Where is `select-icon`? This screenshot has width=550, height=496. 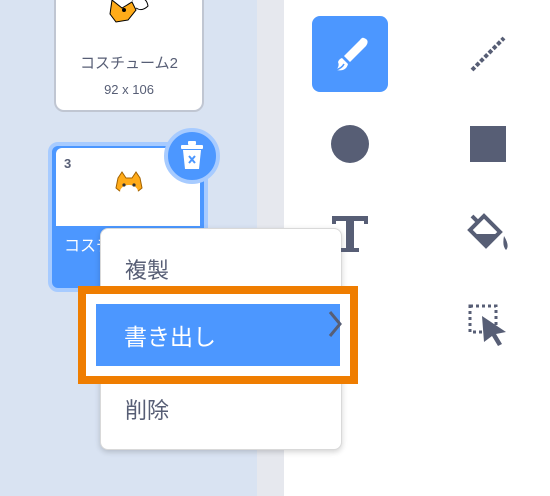
select-icon is located at coordinates (487, 325).